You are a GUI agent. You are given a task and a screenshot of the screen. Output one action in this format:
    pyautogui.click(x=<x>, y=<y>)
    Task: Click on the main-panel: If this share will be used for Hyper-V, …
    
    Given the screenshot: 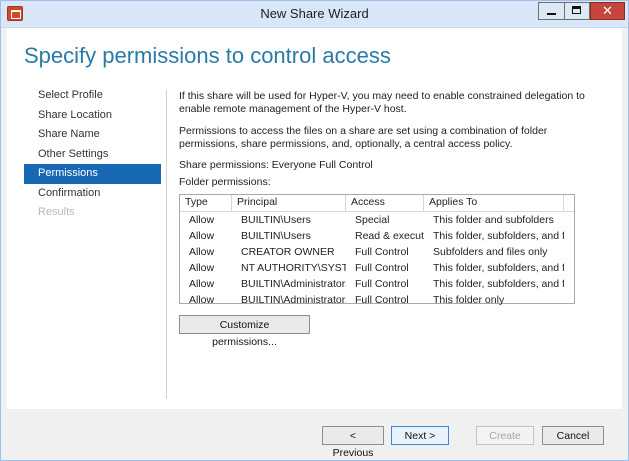 What is the action you would take?
    pyautogui.click(x=394, y=139)
    